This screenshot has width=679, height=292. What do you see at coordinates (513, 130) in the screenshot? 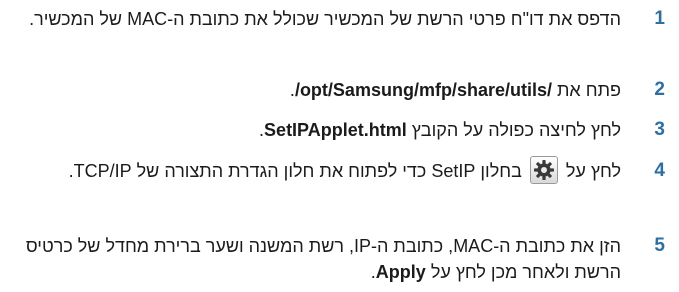
I see `step-text-prefix: לחץ לחיצה כפולה על הקובץ` at bounding box center [513, 130].